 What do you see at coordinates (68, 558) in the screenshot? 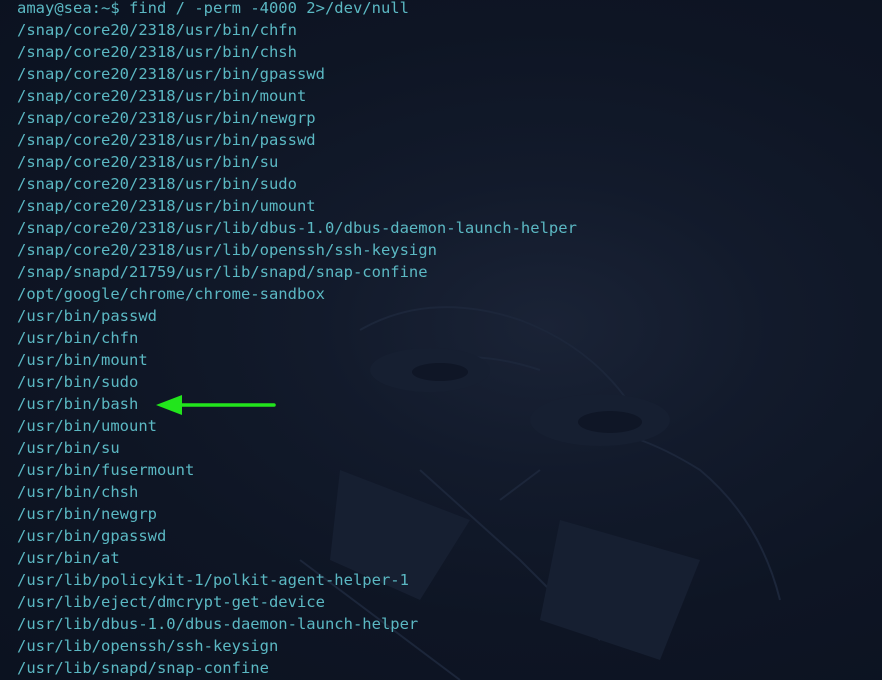
I see `output-line: /usr/bin/at` at bounding box center [68, 558].